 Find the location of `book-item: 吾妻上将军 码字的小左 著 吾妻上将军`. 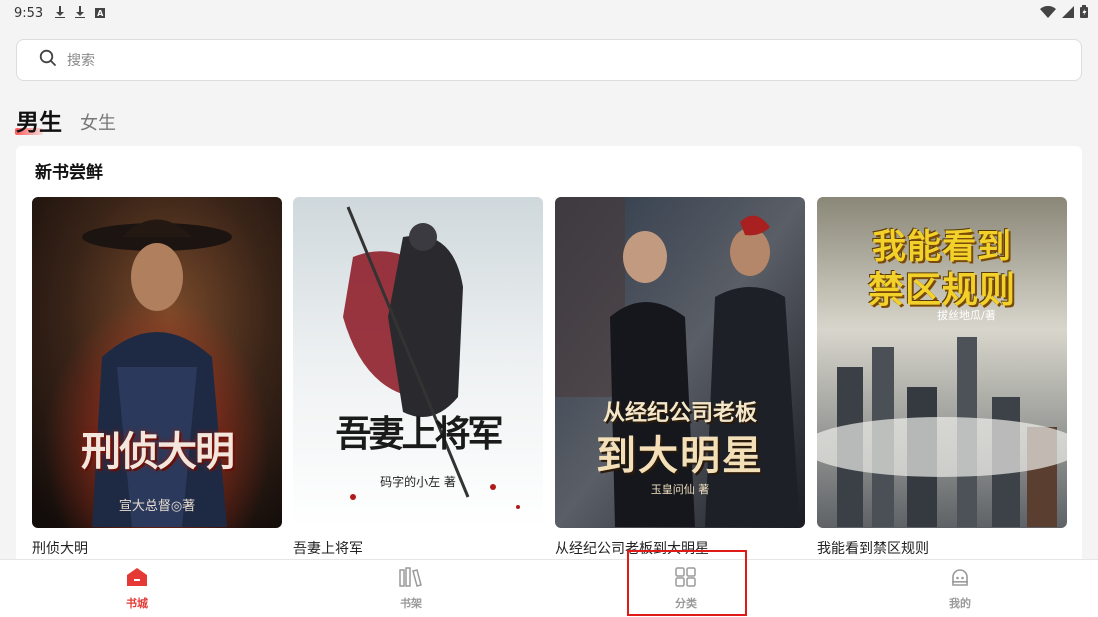

book-item: 吾妻上将军 码字的小左 著 吾妻上将军 is located at coordinates (418, 377).